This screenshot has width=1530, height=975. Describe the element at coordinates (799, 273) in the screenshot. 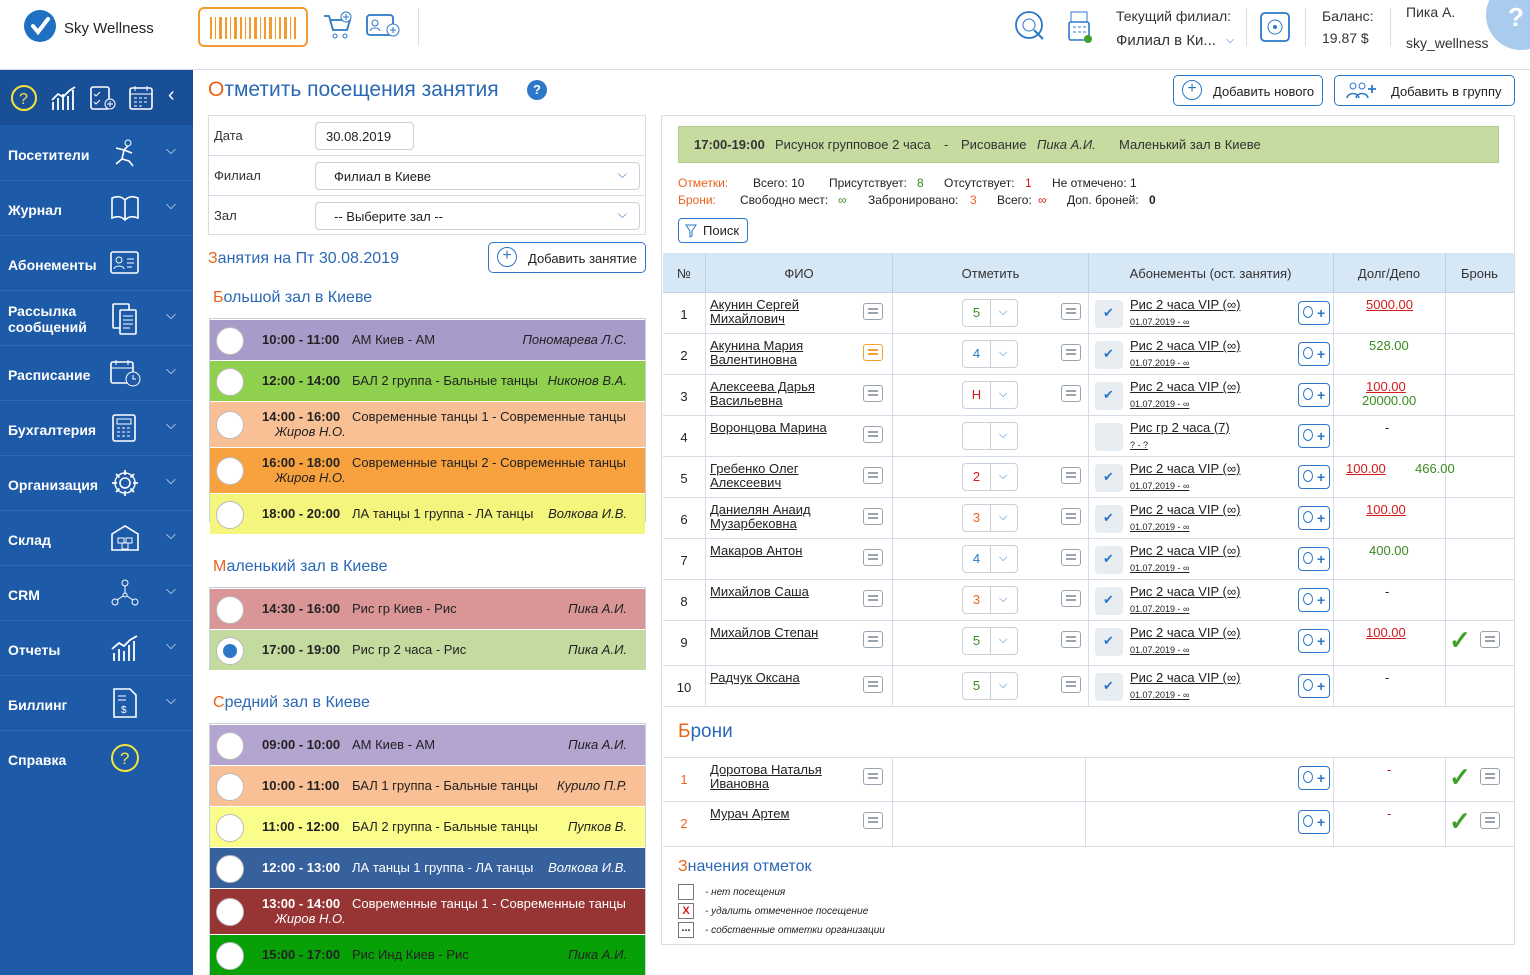

I see `col-name: ФИО` at that location.